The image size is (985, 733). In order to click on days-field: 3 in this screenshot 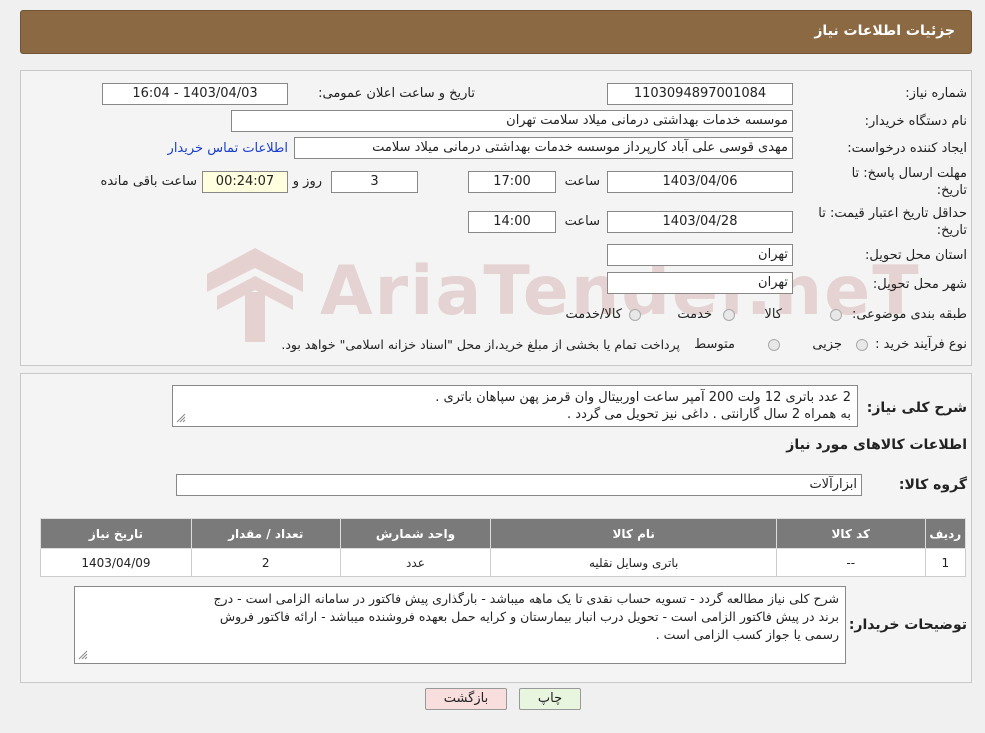, I will do `click(374, 182)`.